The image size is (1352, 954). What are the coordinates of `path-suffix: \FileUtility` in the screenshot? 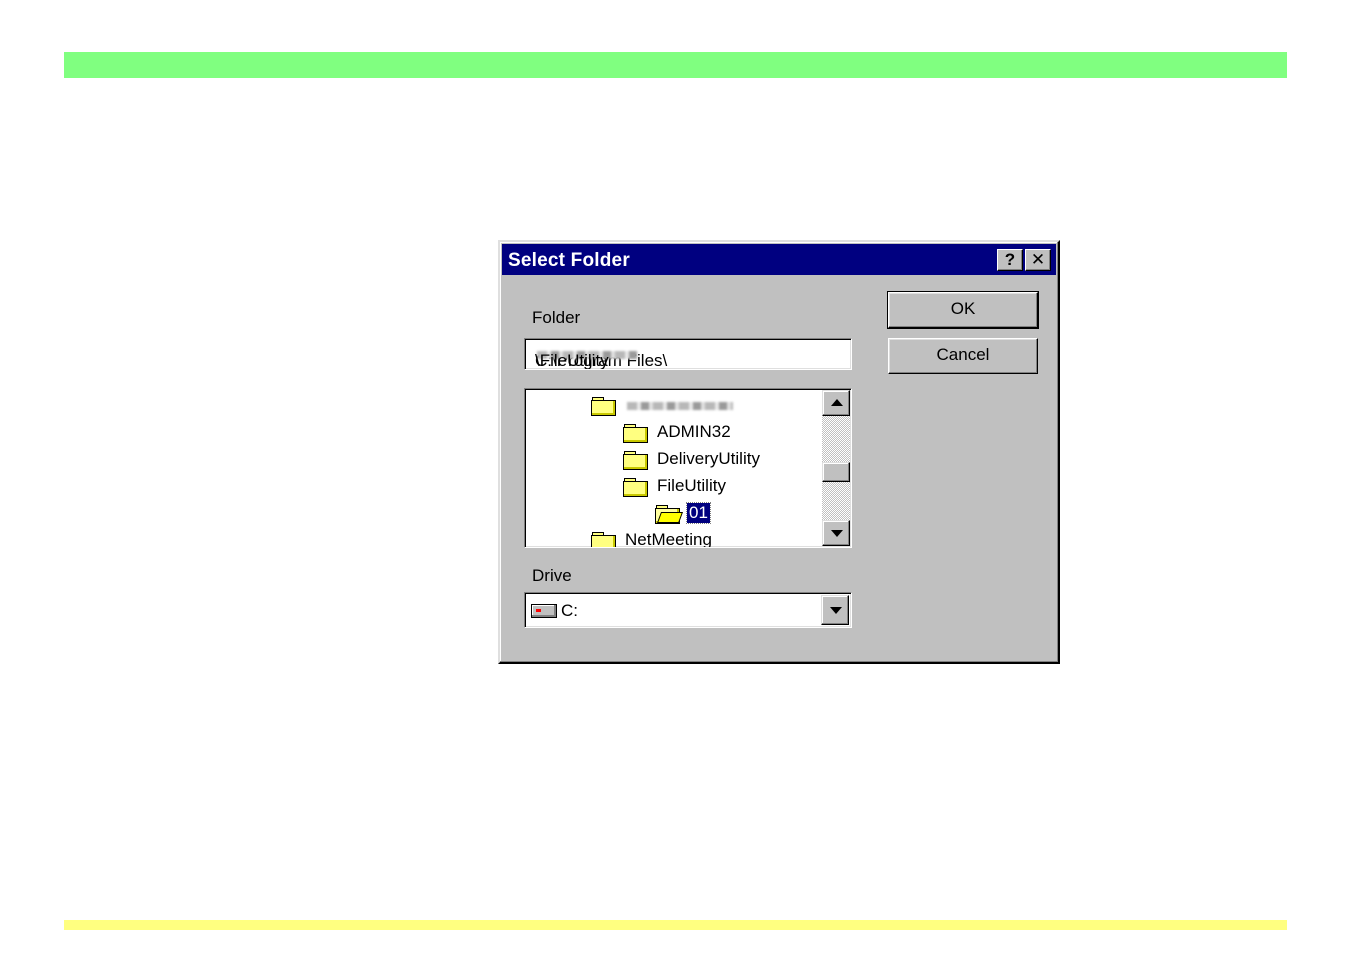 It's located at (572, 360).